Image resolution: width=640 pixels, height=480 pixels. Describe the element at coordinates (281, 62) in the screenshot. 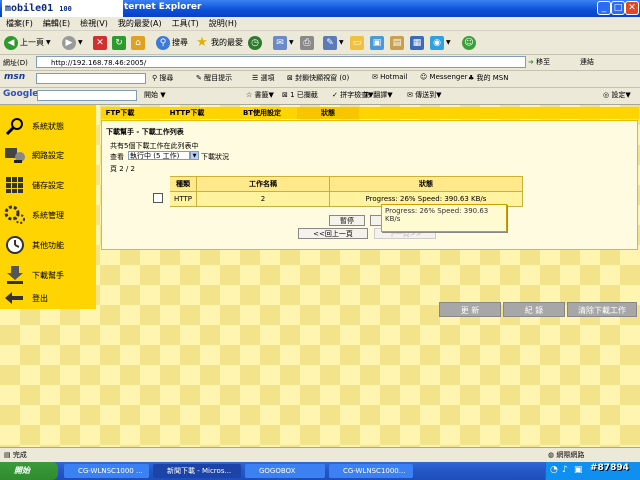

I see `address-input: http://192.168.78.46:2005/` at that location.